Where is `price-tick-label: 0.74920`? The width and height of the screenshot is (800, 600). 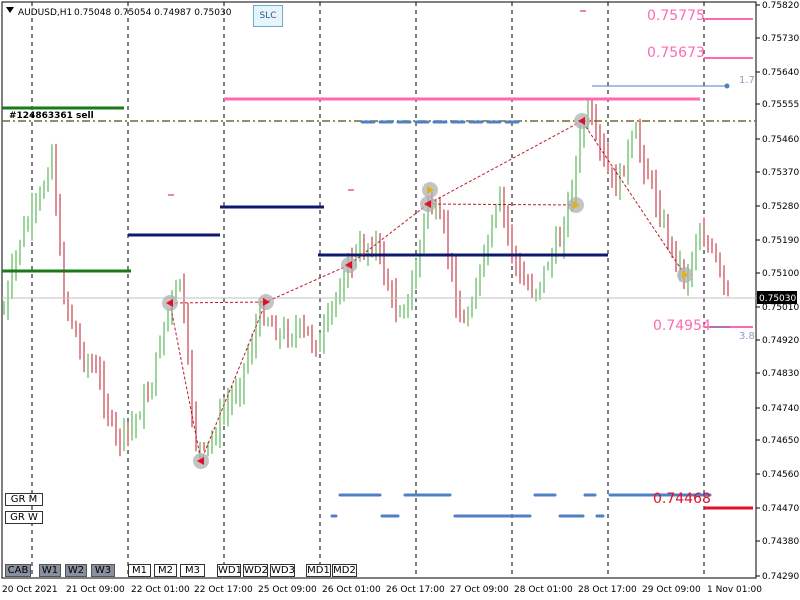
price-tick-label: 0.74920 is located at coordinates (780, 341).